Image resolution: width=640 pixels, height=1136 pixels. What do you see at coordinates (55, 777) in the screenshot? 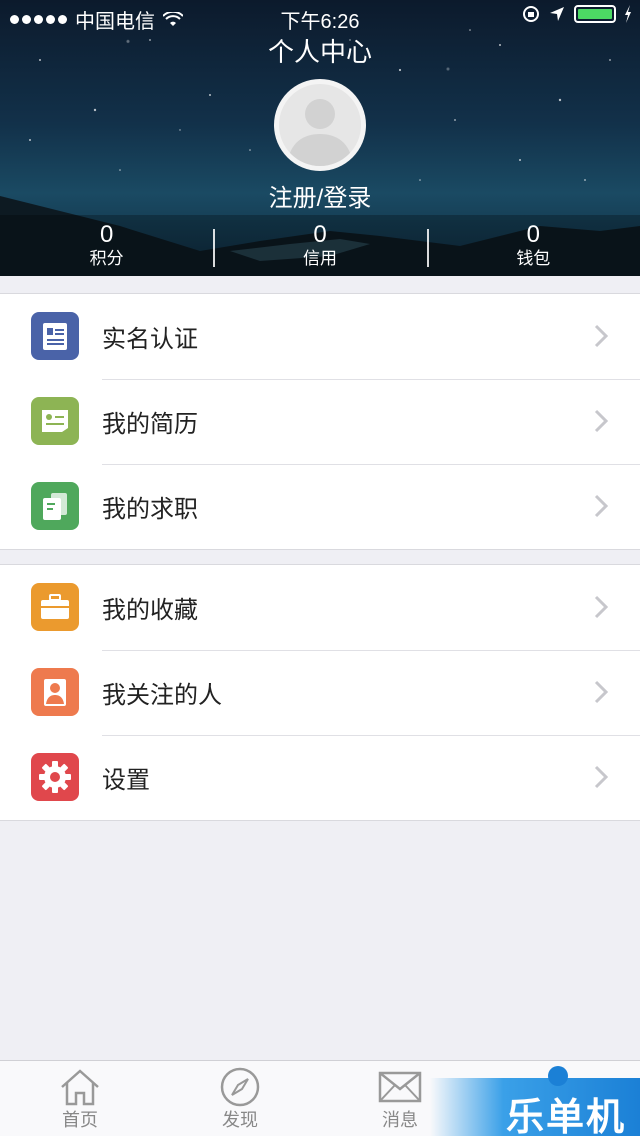
I see `gear-icon` at bounding box center [55, 777].